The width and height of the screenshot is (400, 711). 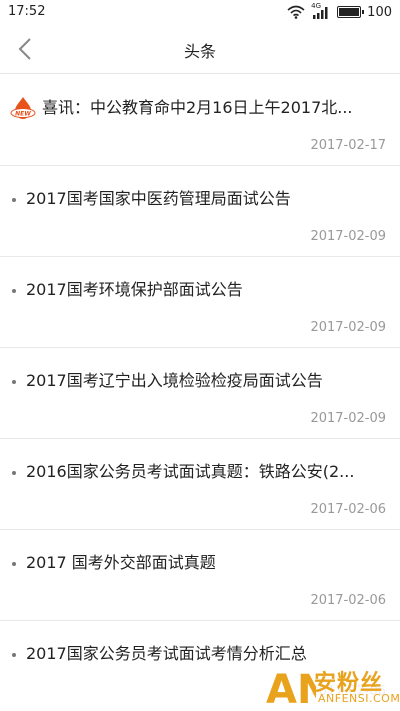 I want to click on news-item: 2017国考环境保护部面试公告 2017-02-09, so click(x=200, y=302).